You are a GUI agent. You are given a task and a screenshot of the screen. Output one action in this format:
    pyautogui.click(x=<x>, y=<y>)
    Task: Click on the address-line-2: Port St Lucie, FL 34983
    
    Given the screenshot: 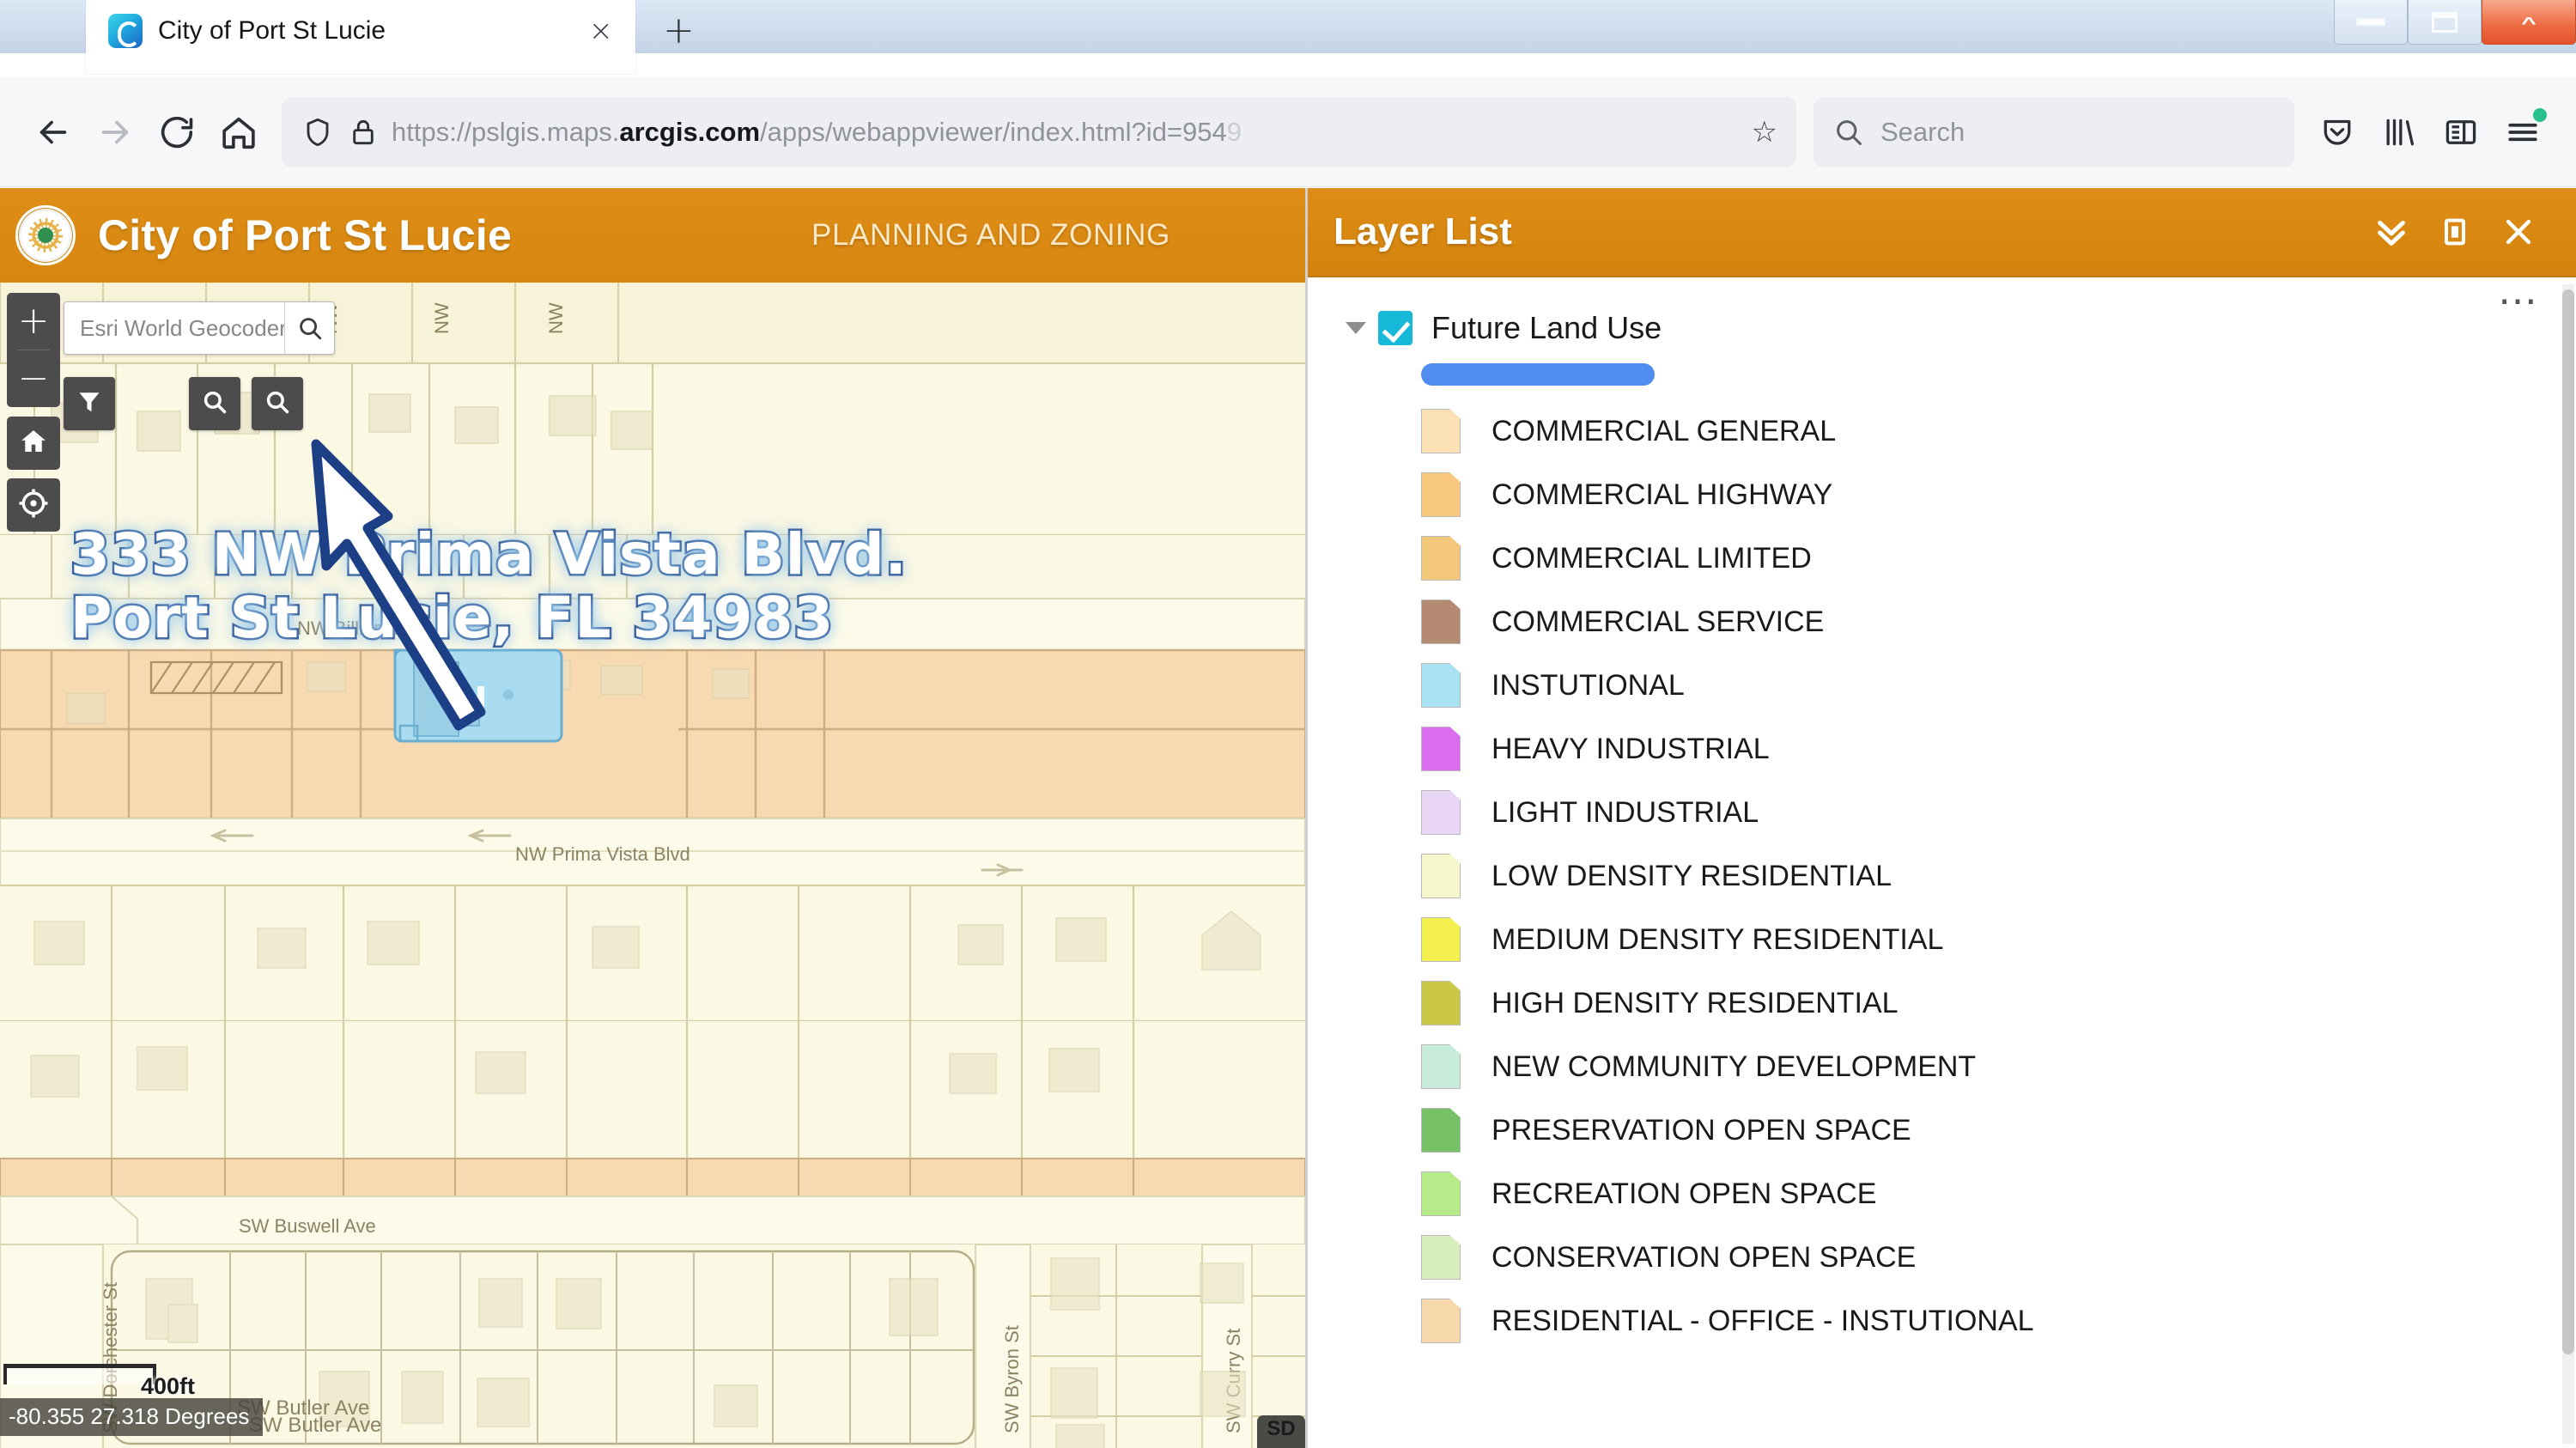 What is the action you would take?
    pyautogui.click(x=452, y=618)
    